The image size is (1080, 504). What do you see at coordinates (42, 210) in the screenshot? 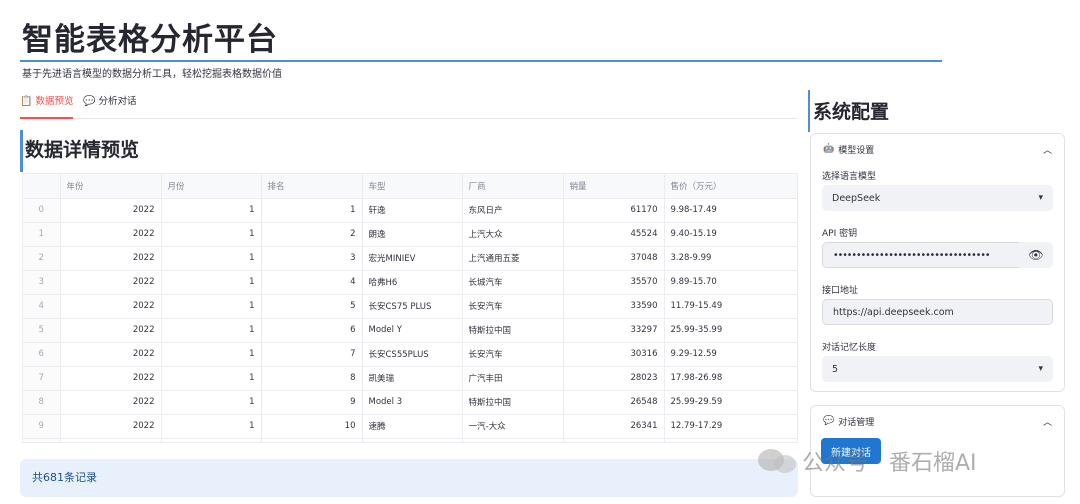
I see `row-index-cell: 0` at bounding box center [42, 210].